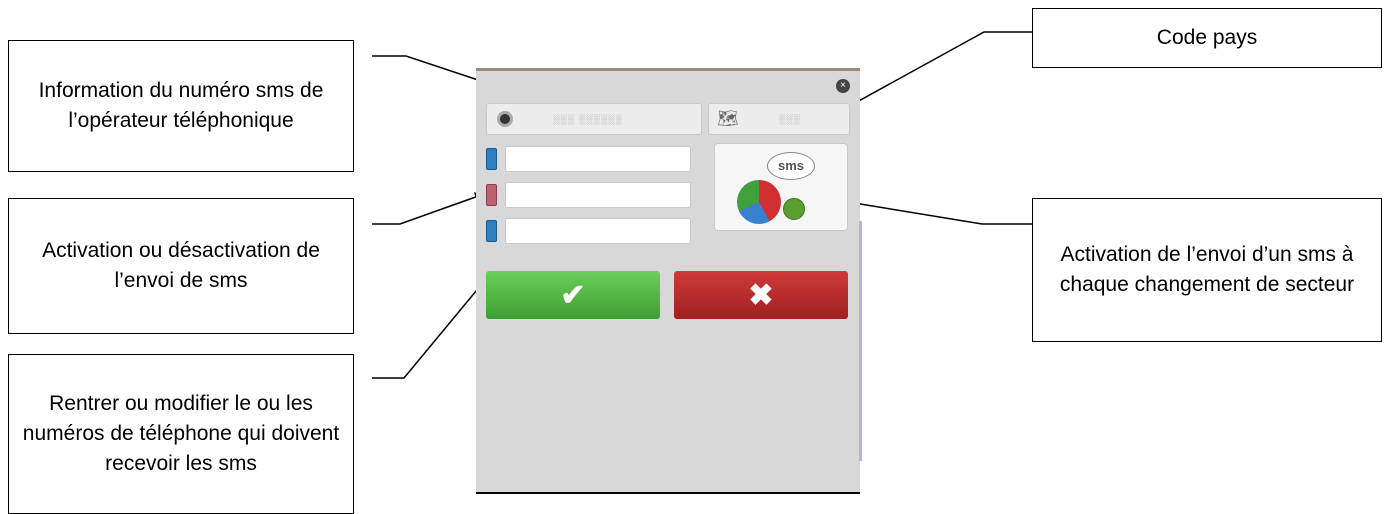 The height and width of the screenshot is (514, 1388). I want to click on arrow-activation, so click(428, 208).